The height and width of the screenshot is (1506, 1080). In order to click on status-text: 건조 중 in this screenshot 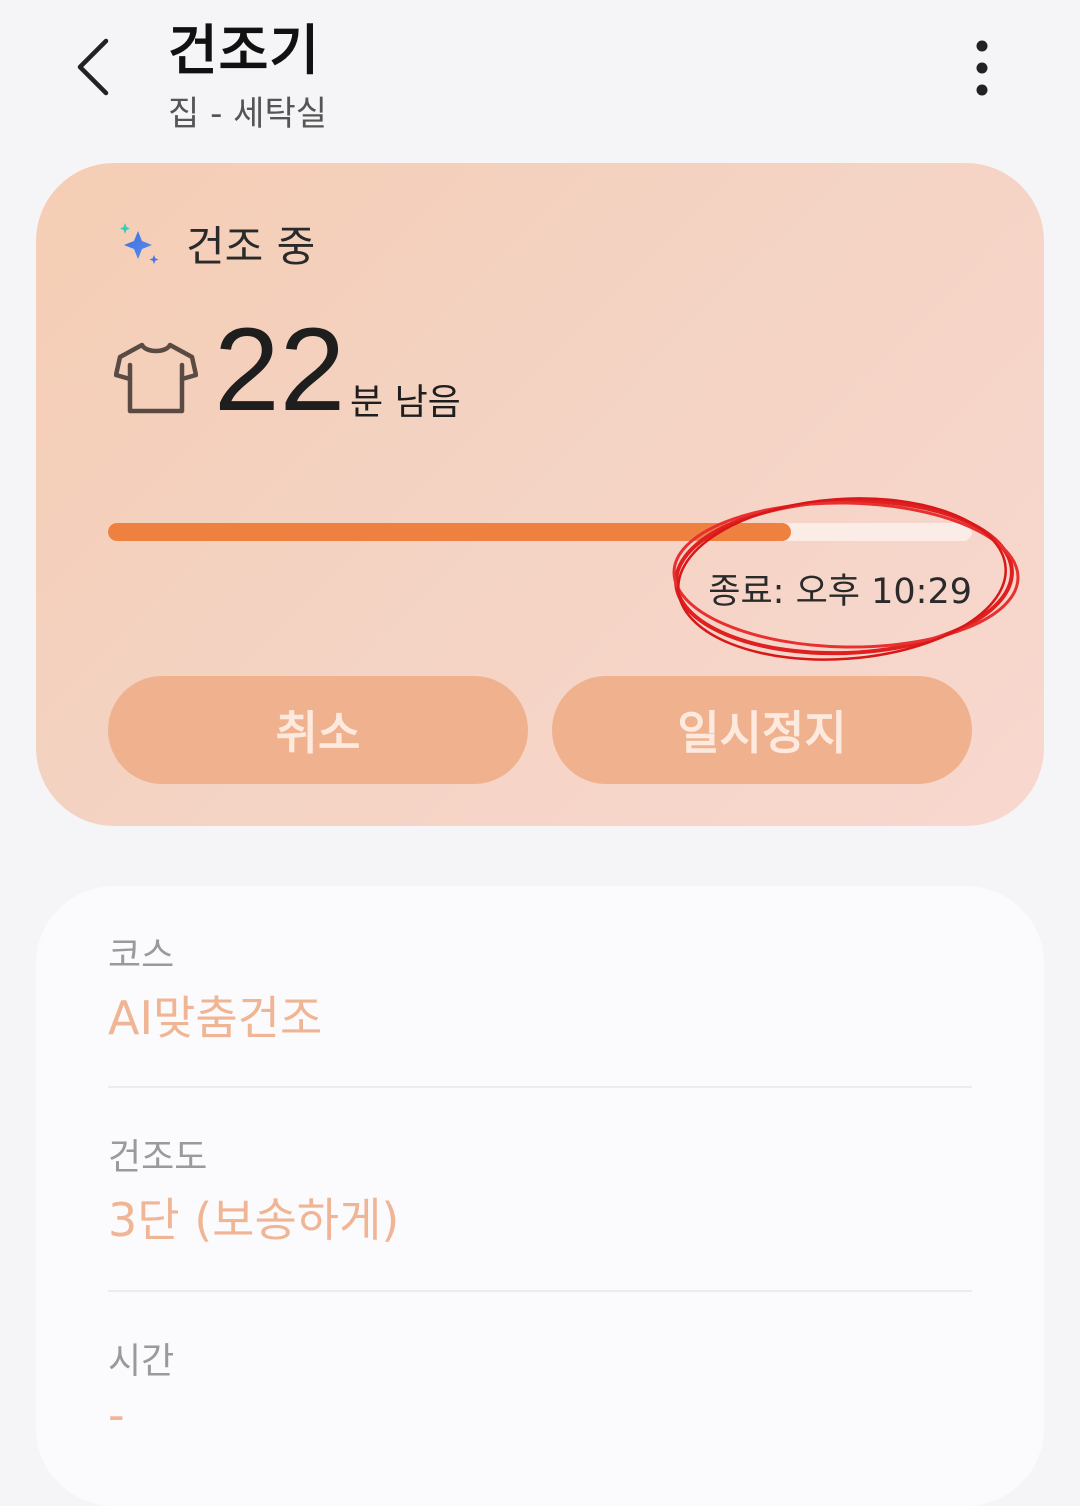, I will do `click(251, 246)`.